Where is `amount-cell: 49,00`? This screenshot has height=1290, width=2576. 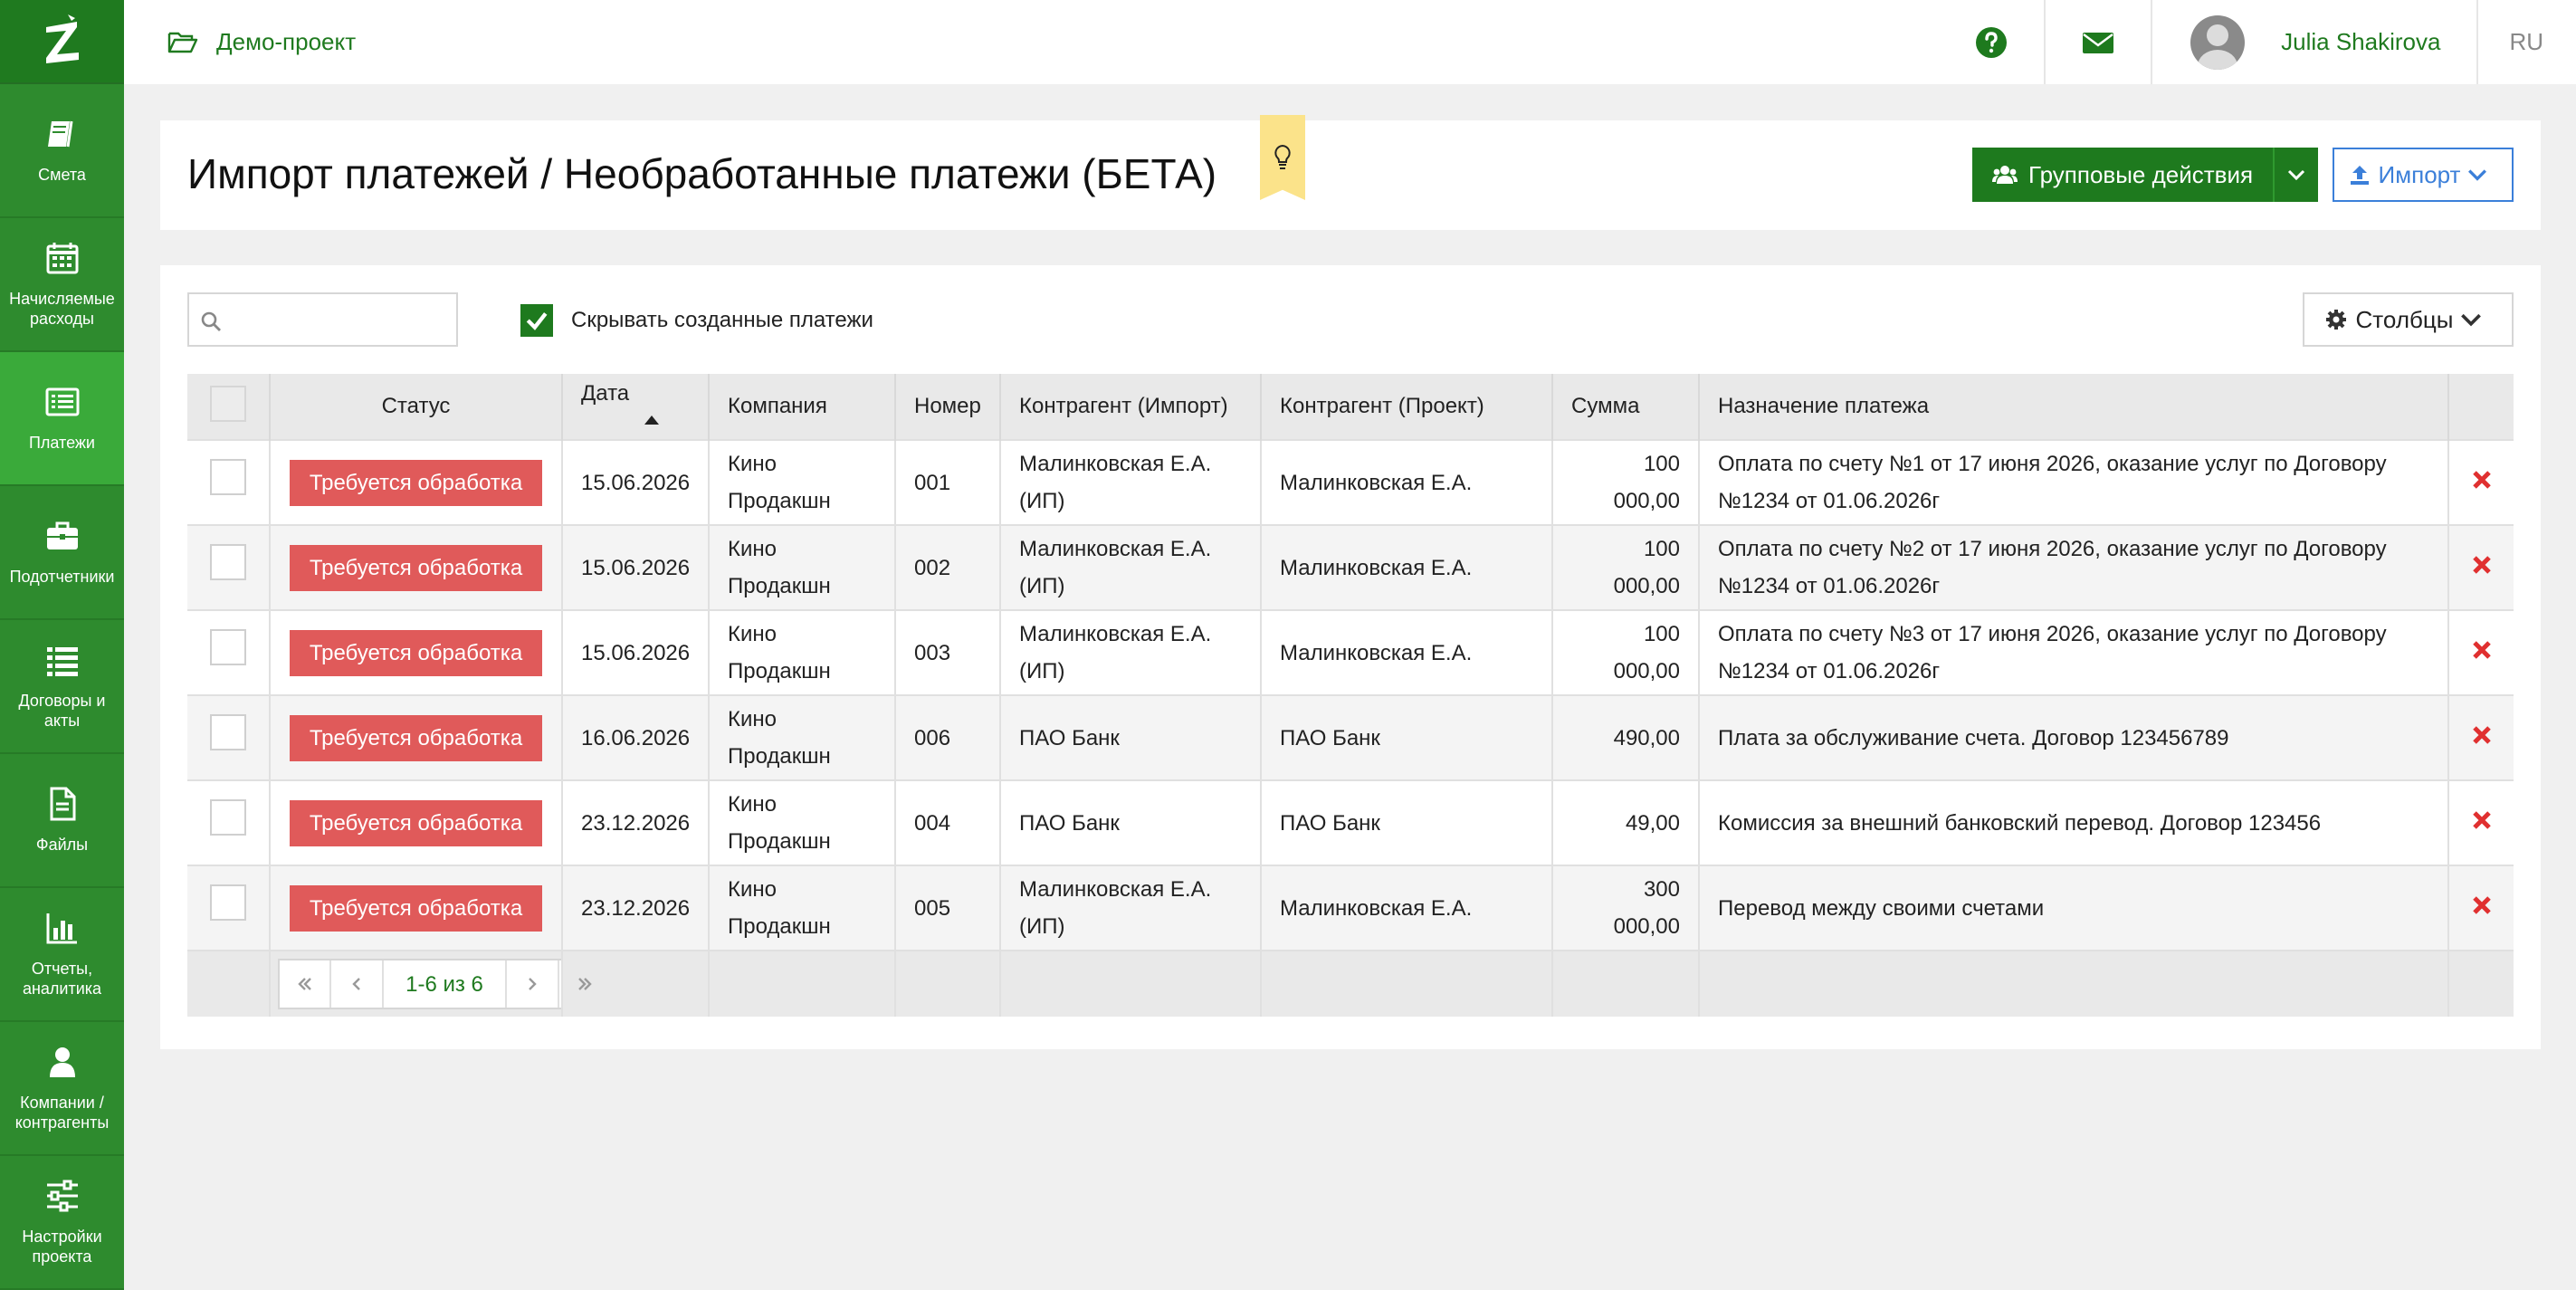 amount-cell: 49,00 is located at coordinates (1626, 822).